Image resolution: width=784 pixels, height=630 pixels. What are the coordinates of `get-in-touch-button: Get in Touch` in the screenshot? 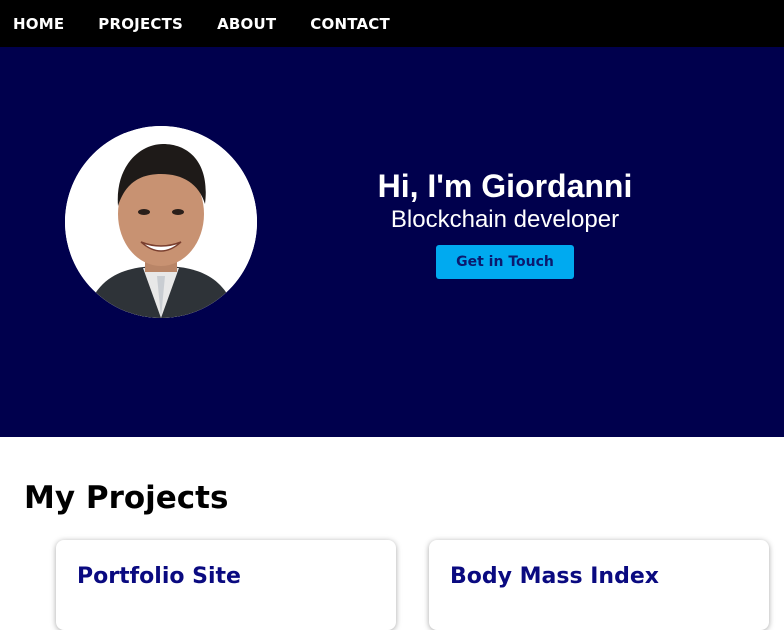 It's located at (505, 262).